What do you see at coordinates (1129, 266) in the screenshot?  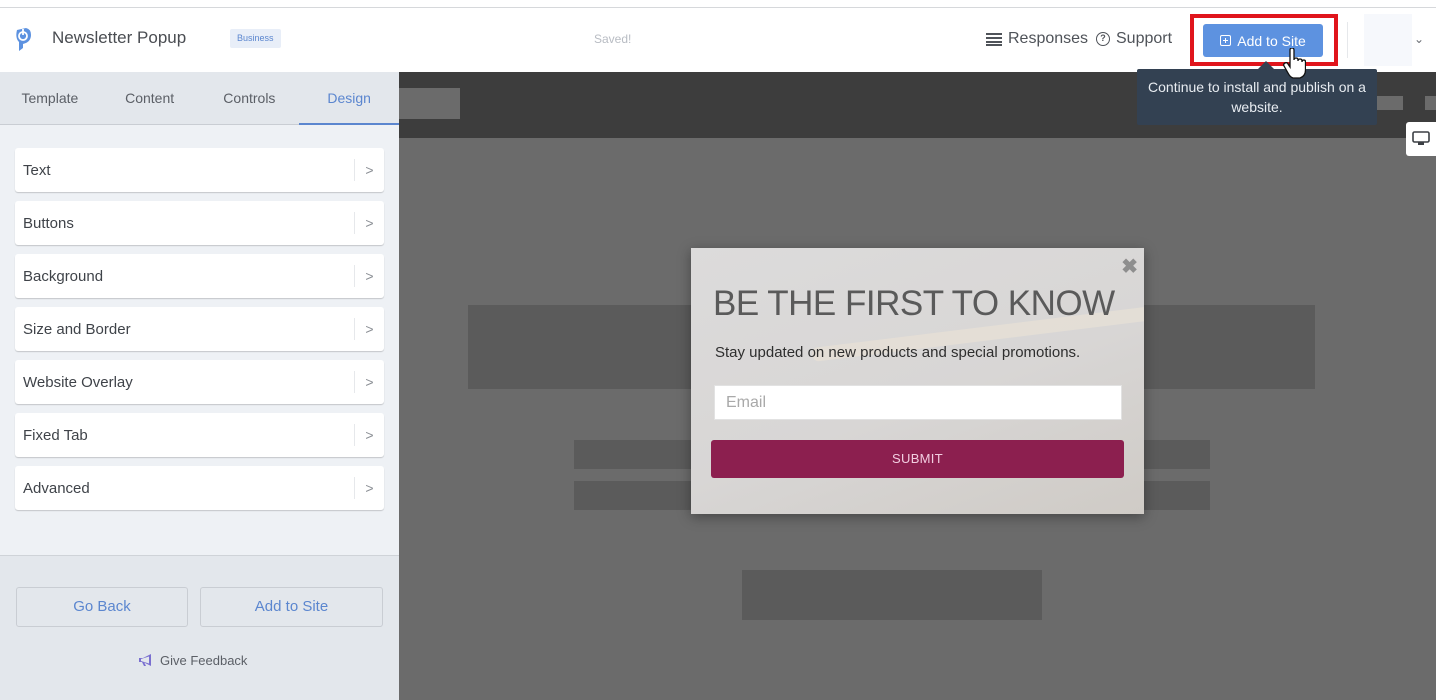 I see `close-icon: ✖` at bounding box center [1129, 266].